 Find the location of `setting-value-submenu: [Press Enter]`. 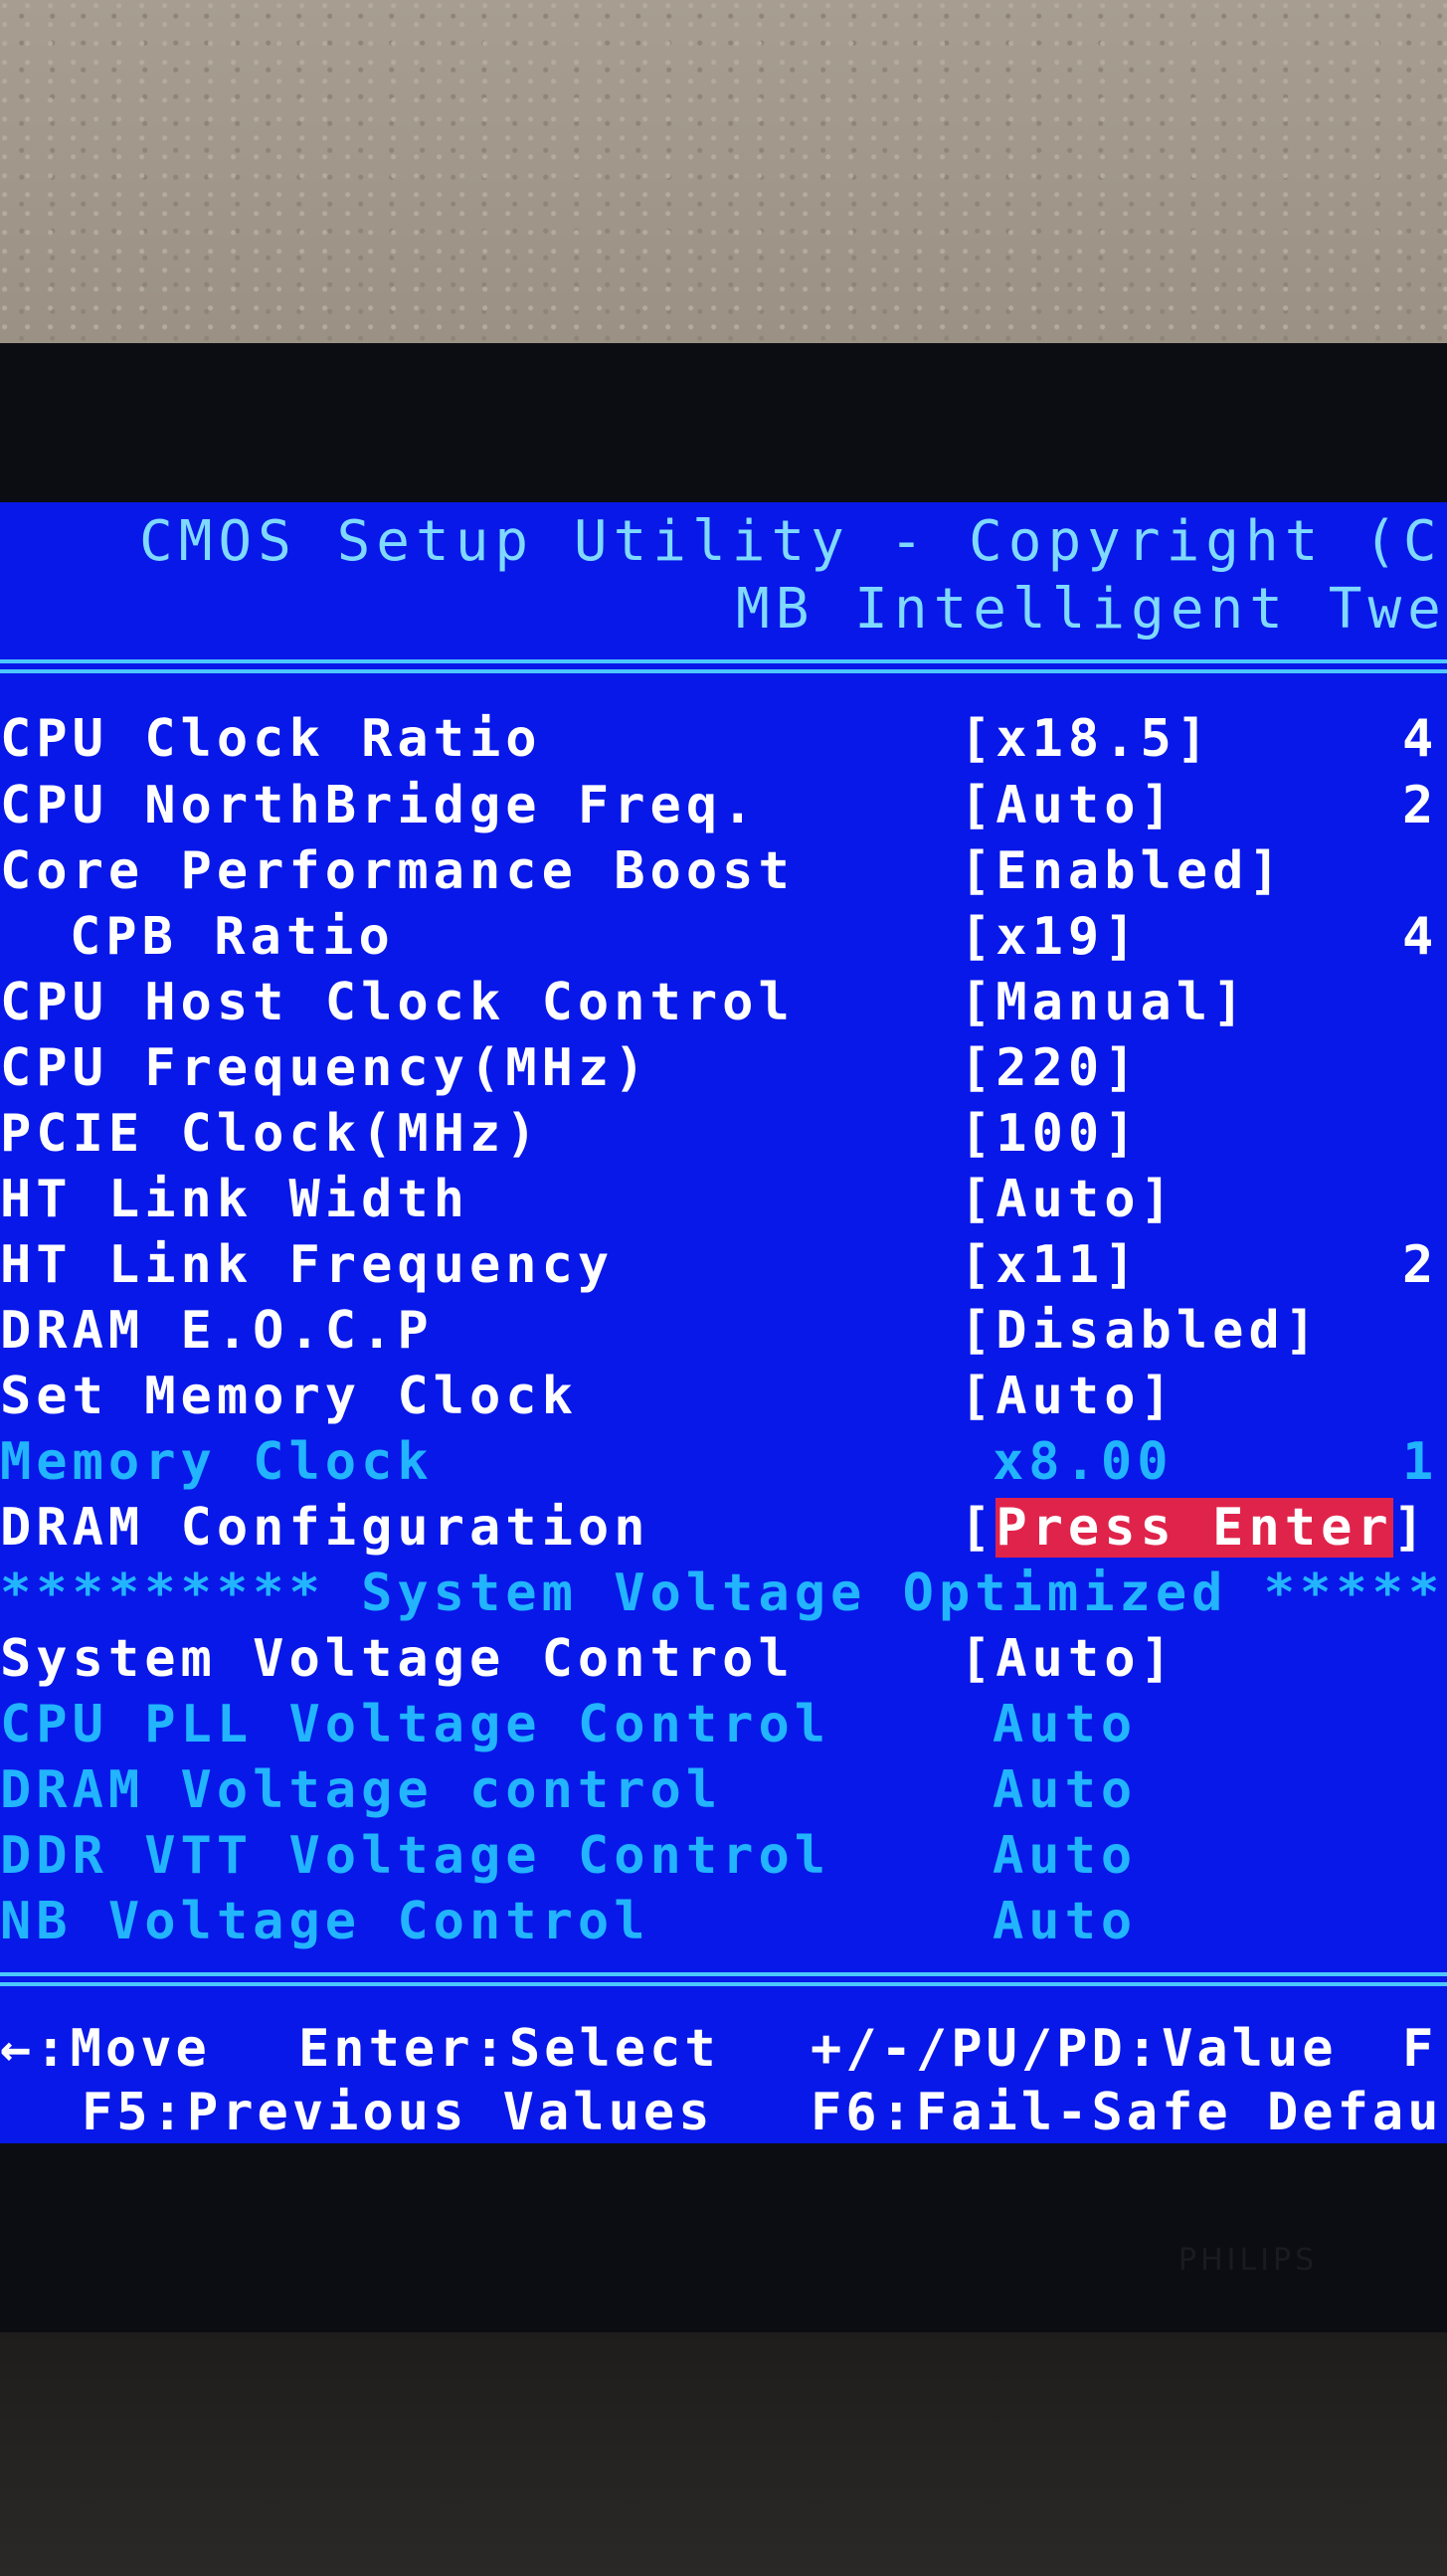

setting-value-submenu: [Press Enter] is located at coordinates (1194, 1528).